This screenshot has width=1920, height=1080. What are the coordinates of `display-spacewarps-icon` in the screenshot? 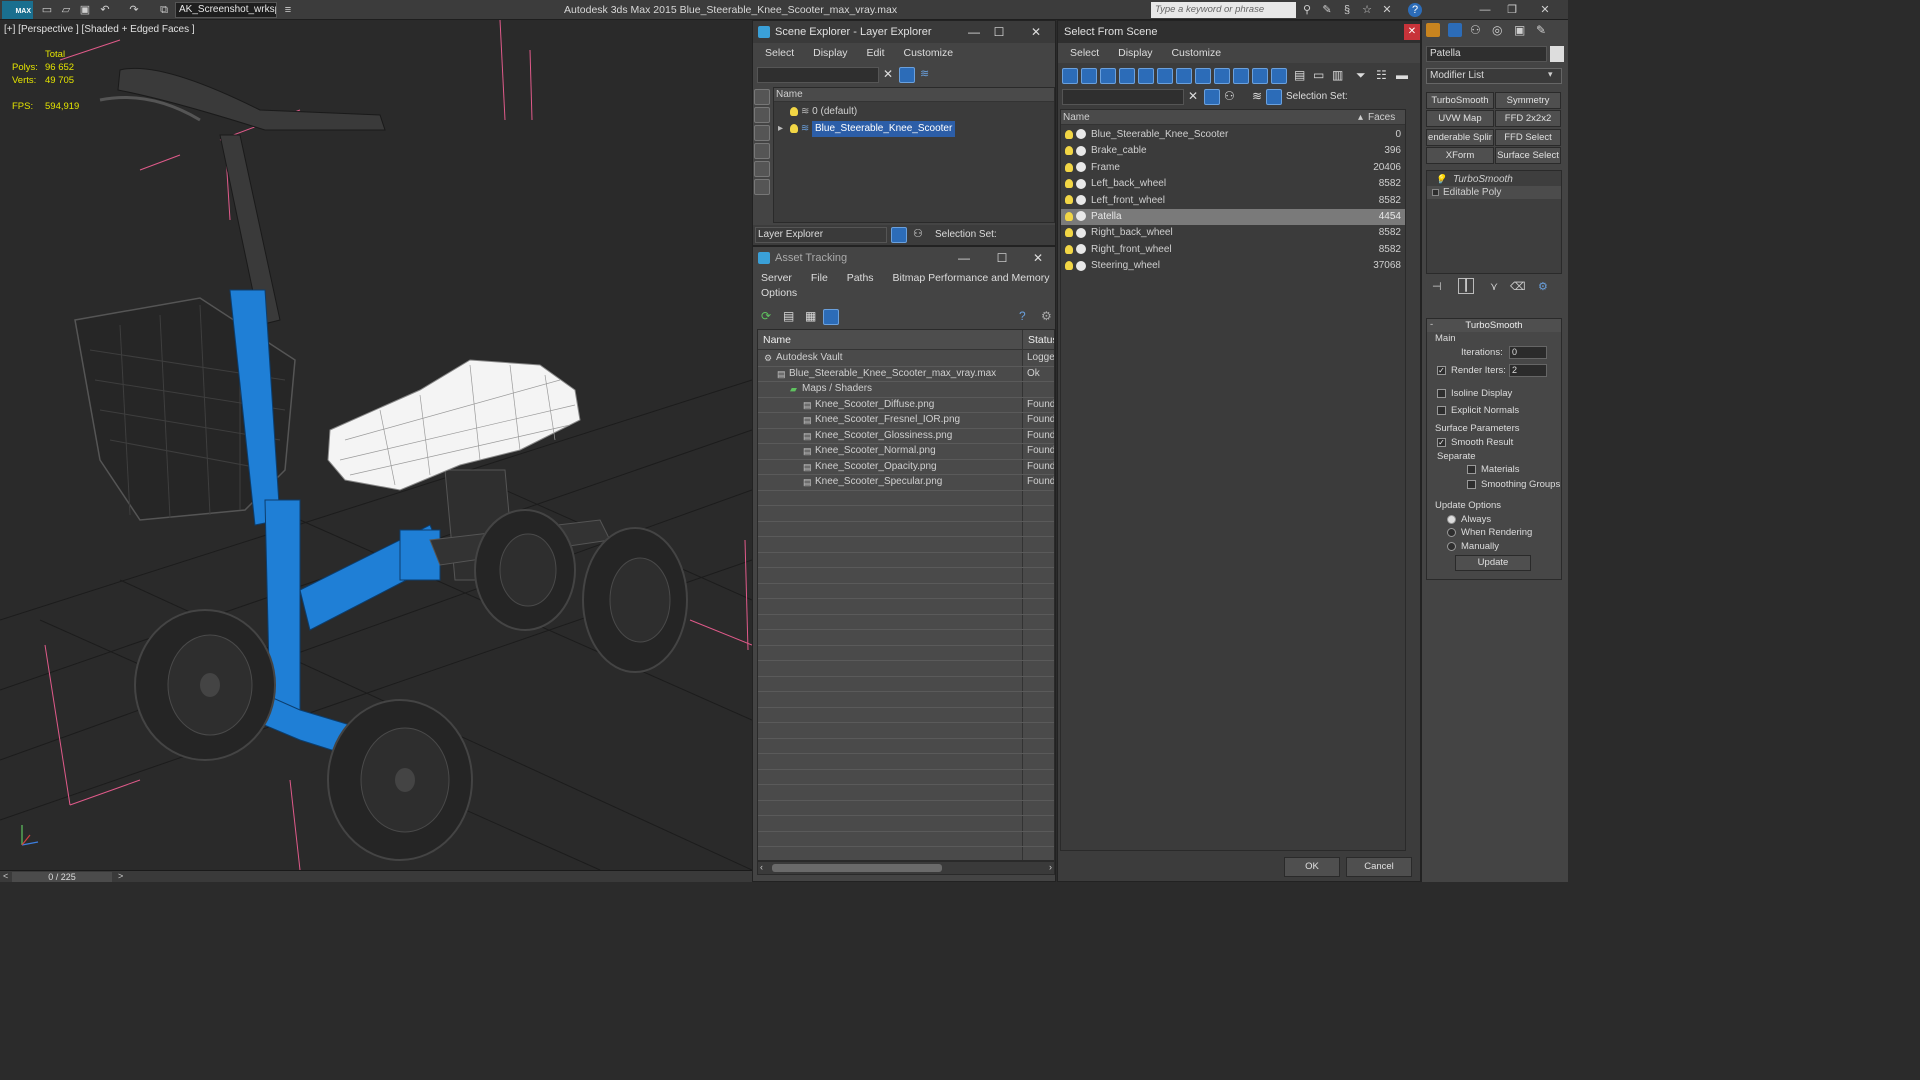 It's located at (1165, 76).